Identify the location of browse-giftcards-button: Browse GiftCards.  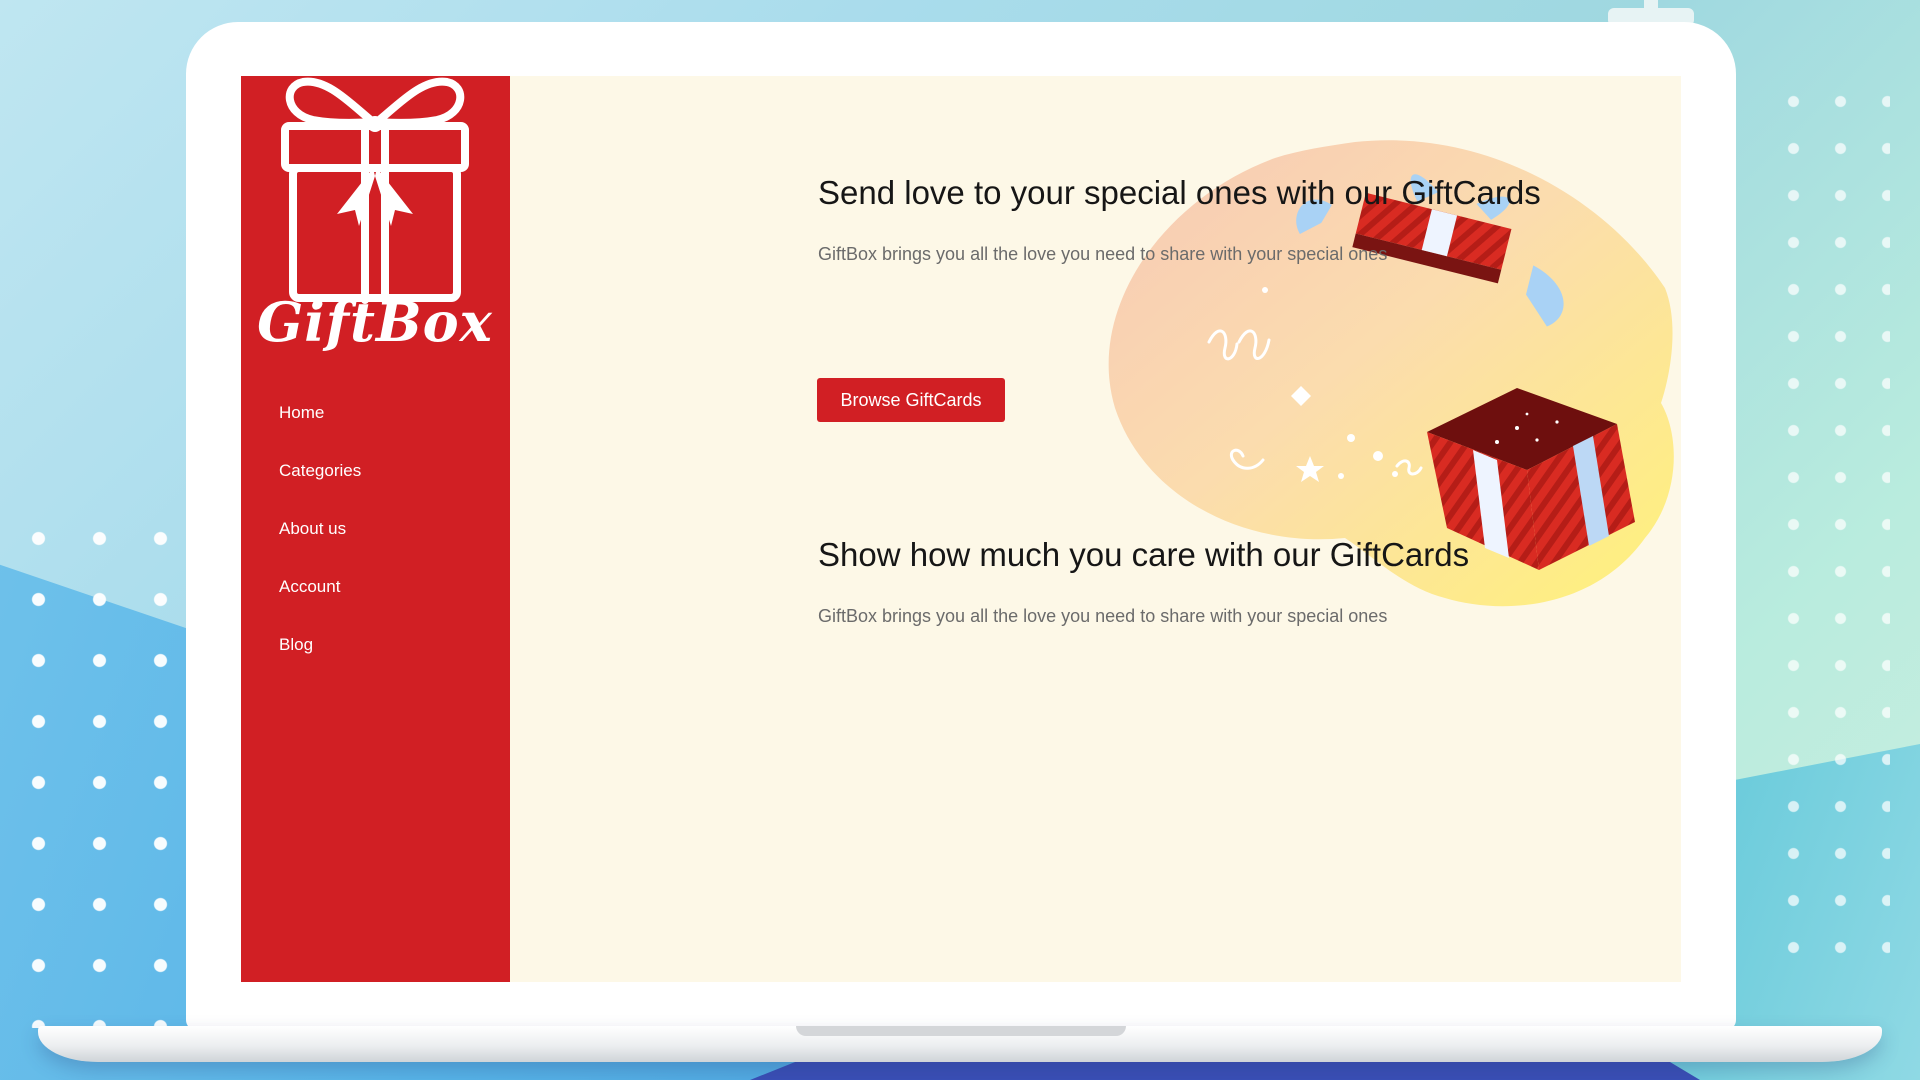
(911, 400).